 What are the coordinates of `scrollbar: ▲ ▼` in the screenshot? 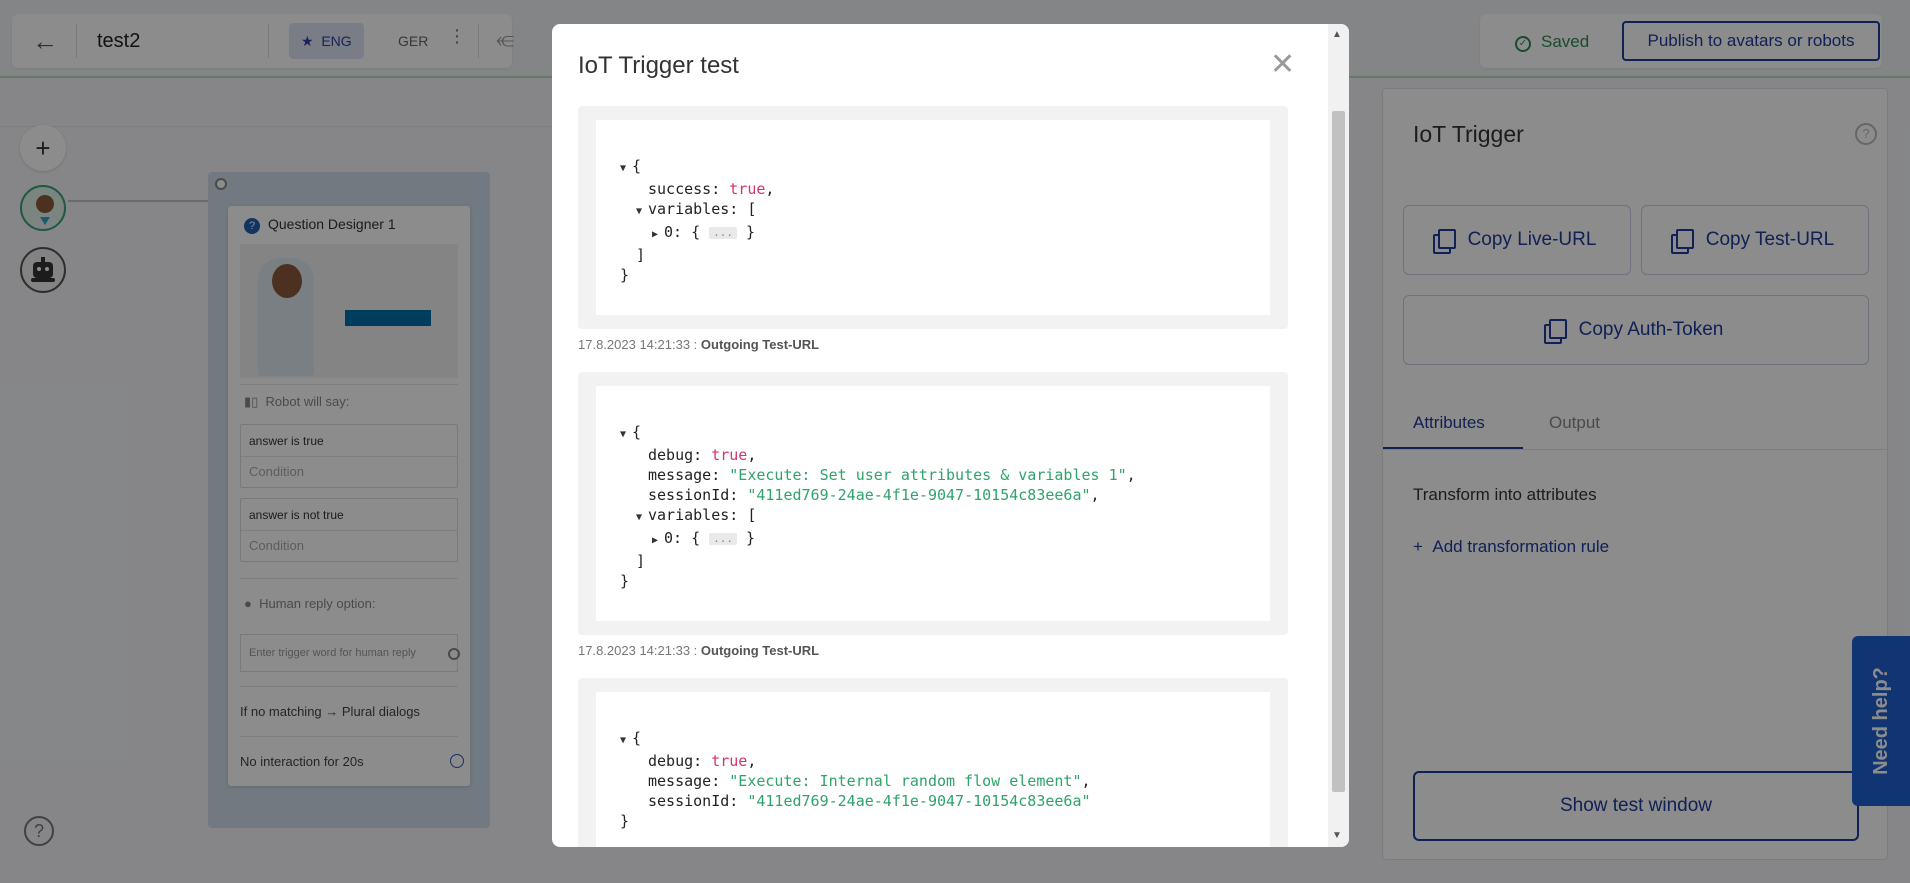 It's located at (1338, 435).